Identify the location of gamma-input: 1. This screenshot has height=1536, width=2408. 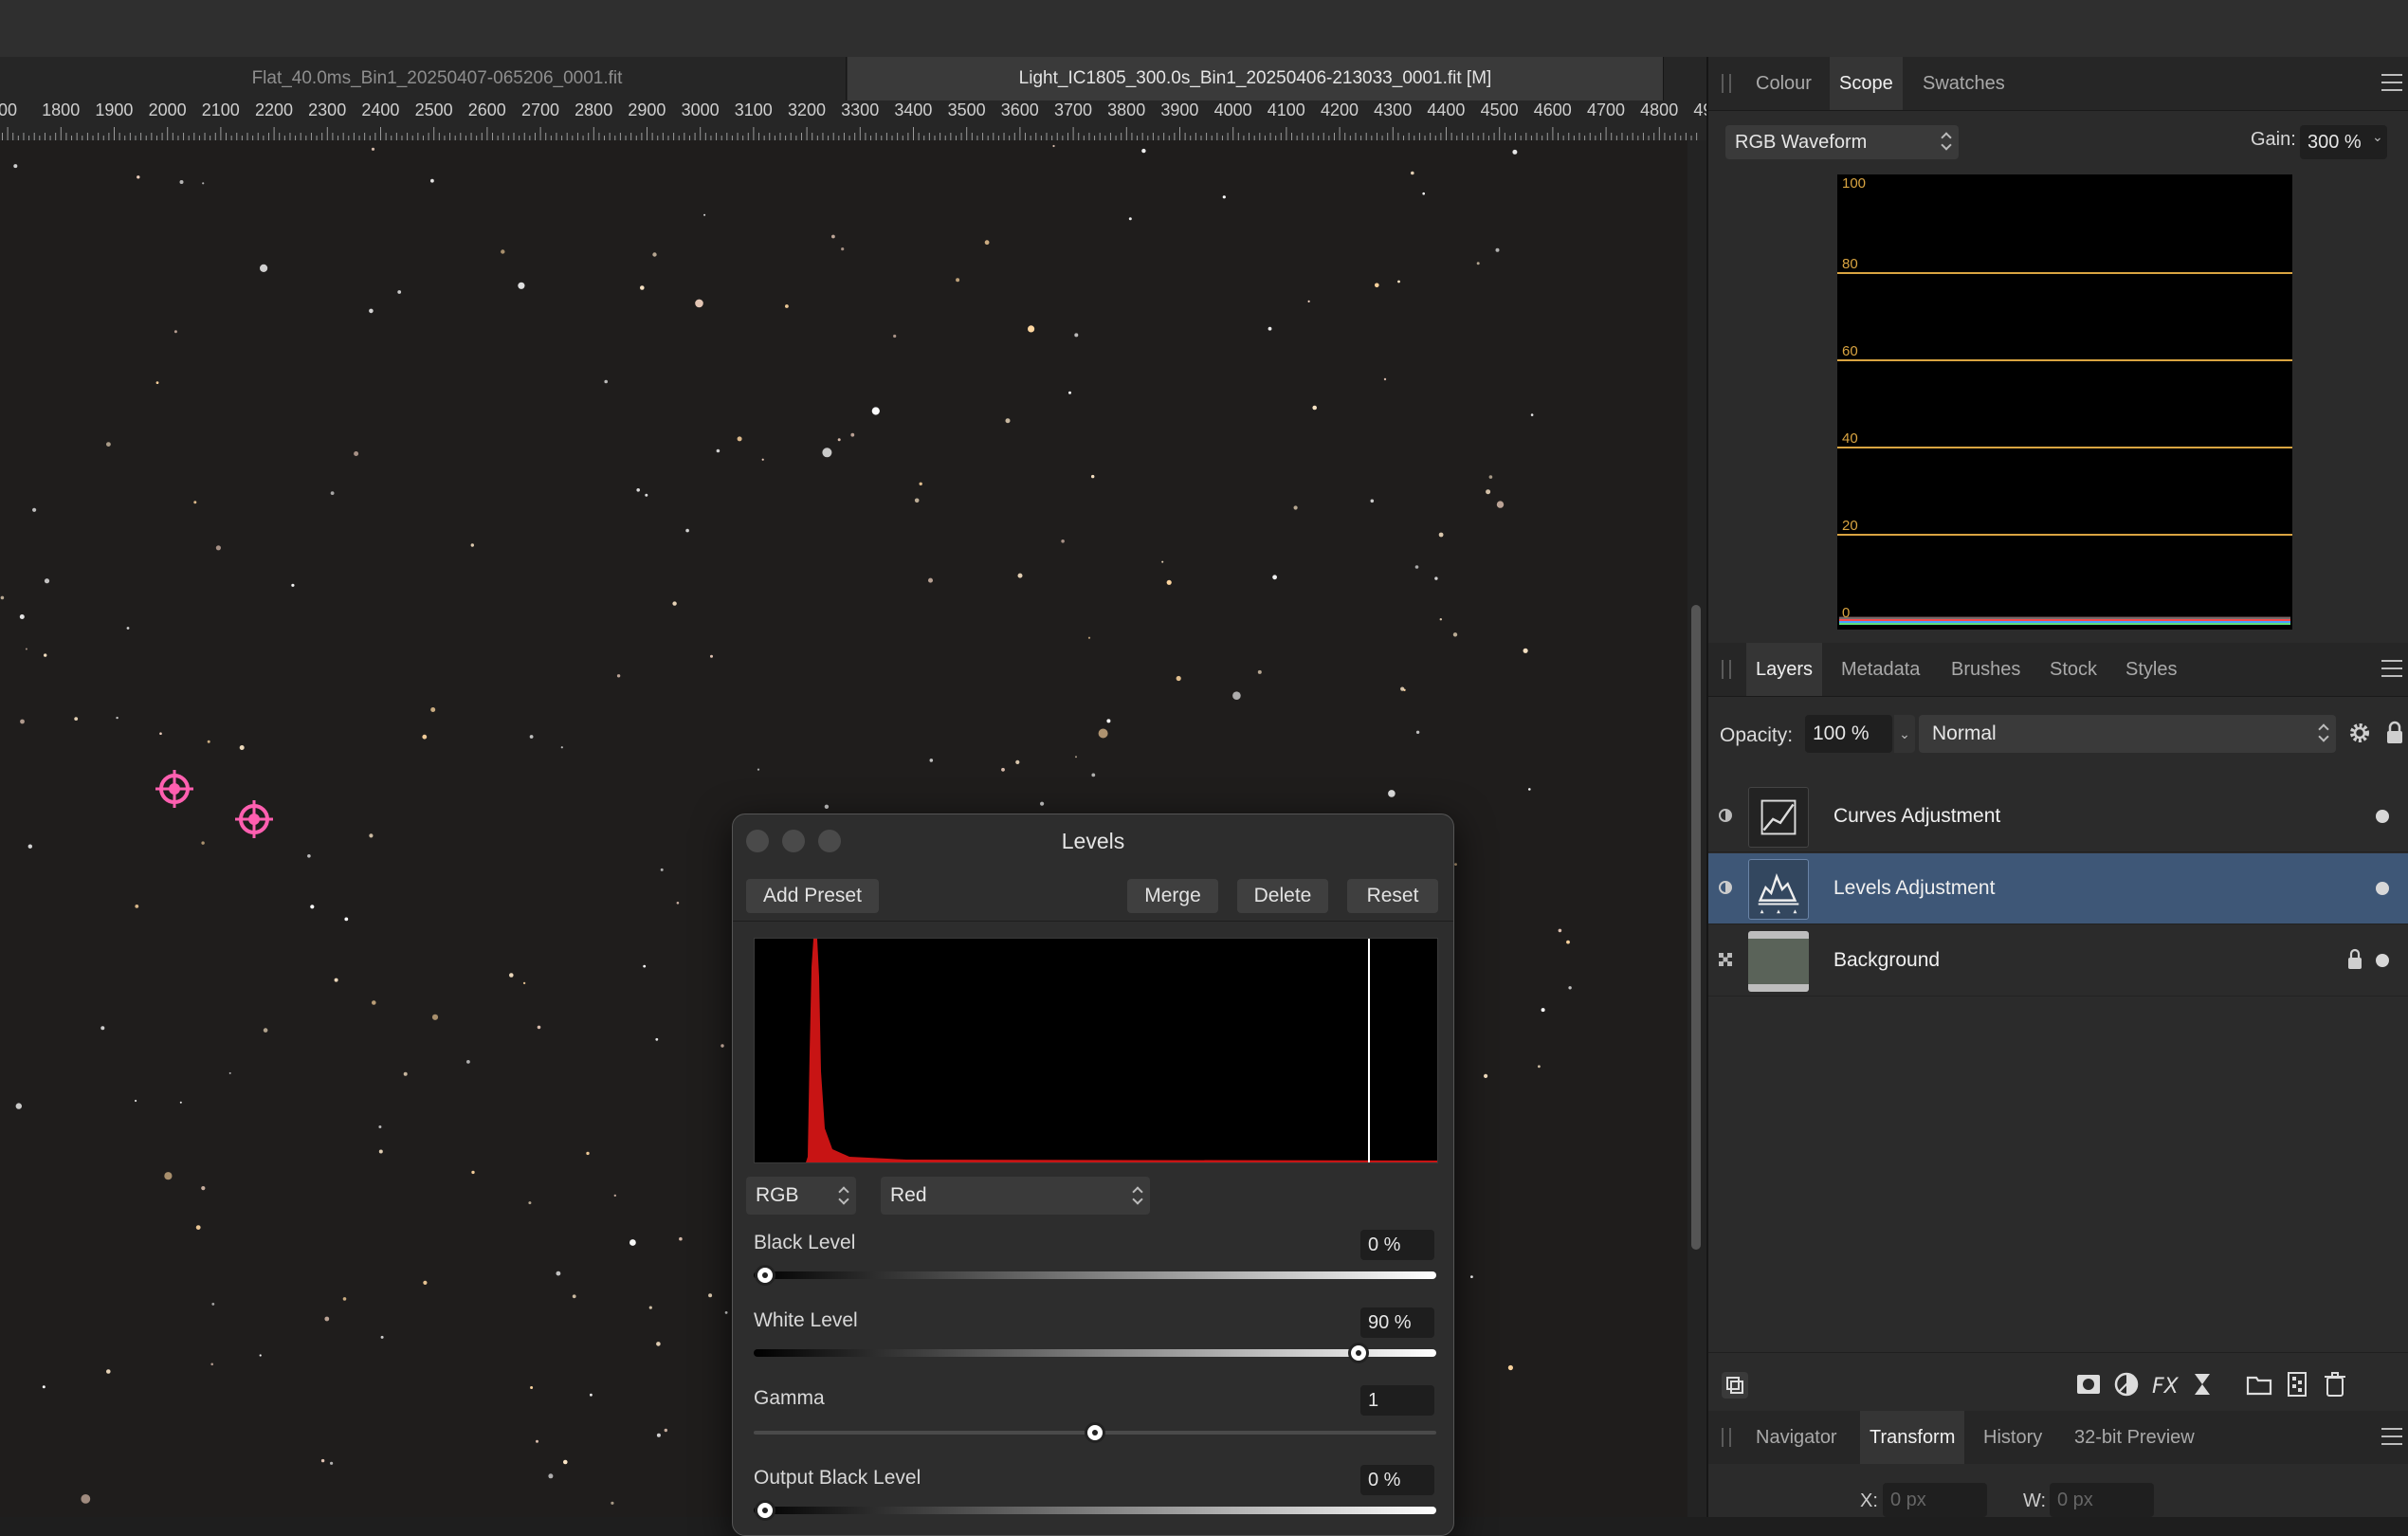
(1397, 1400).